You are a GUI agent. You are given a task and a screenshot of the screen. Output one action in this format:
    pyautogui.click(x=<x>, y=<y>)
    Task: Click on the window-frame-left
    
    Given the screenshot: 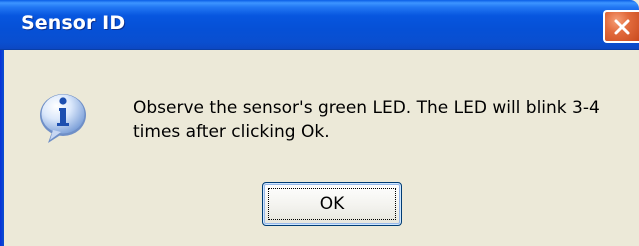 What is the action you would take?
    pyautogui.click(x=2, y=148)
    